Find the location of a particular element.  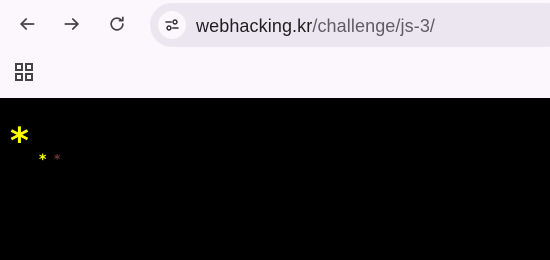

apps-grid-icon is located at coordinates (24, 72).